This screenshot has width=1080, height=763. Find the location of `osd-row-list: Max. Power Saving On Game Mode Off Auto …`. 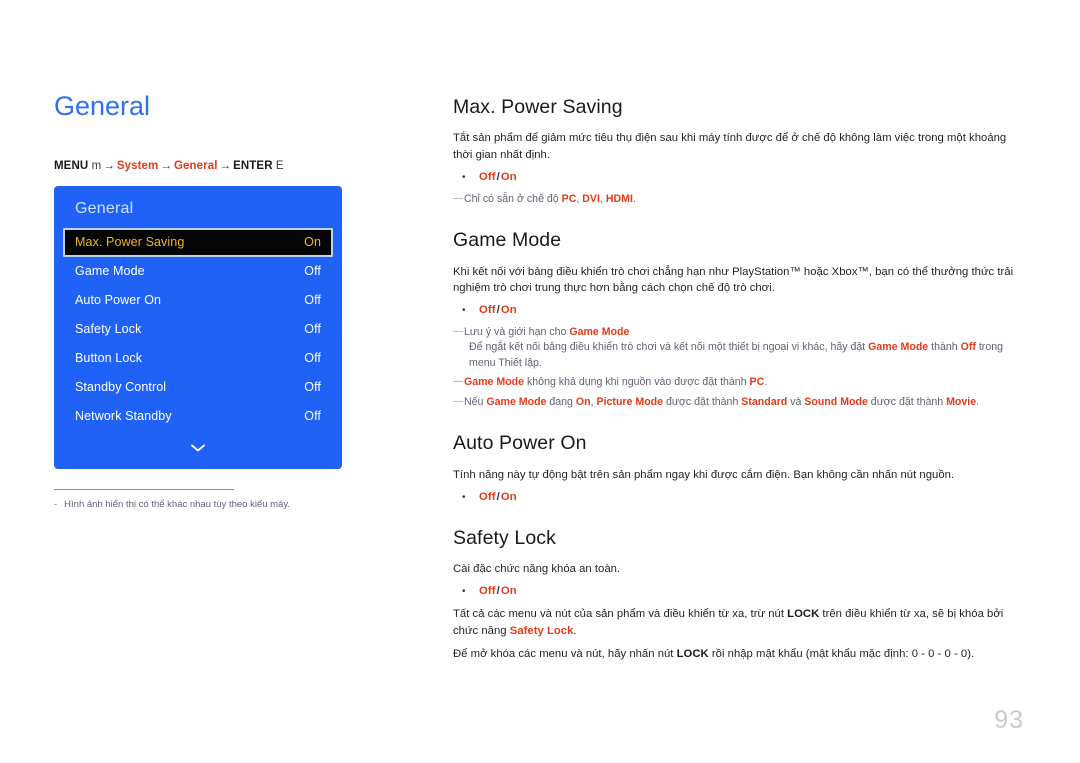

osd-row-list: Max. Power Saving On Game Mode Off Auto … is located at coordinates (198, 329).